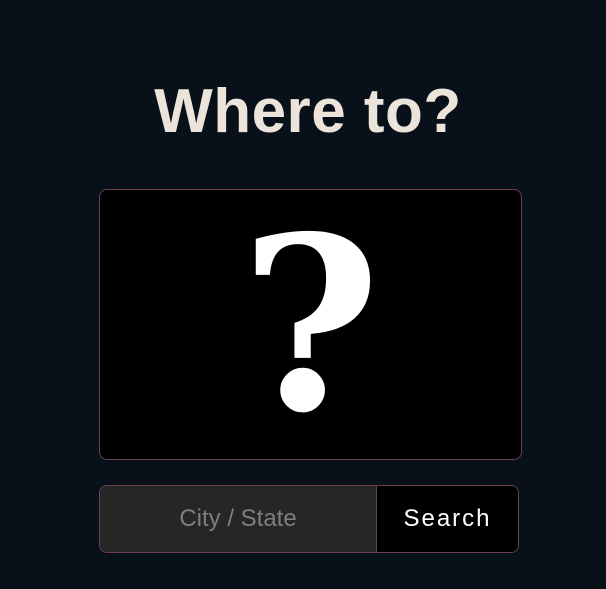 This screenshot has width=606, height=589. What do you see at coordinates (238, 519) in the screenshot?
I see `city-state-input` at bounding box center [238, 519].